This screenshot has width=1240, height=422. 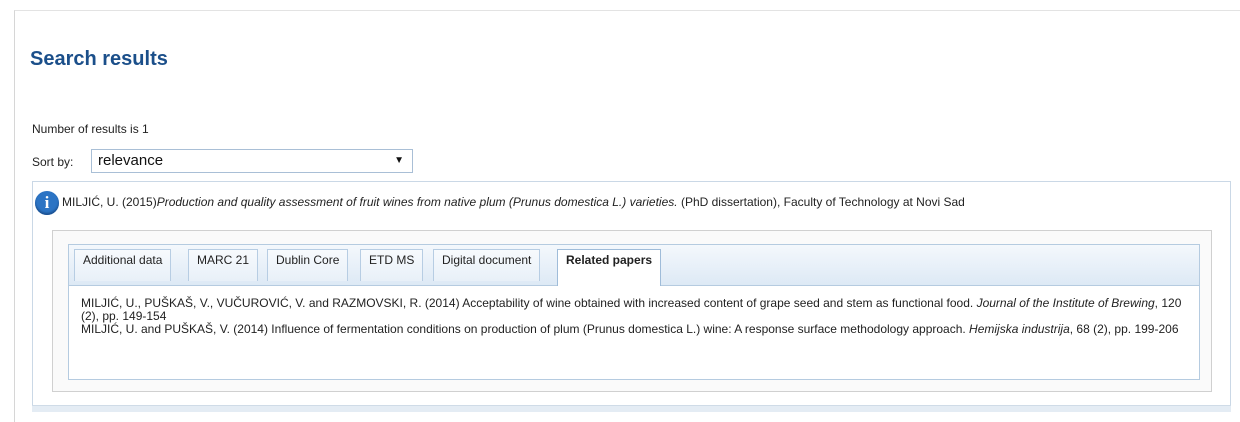 What do you see at coordinates (1065, 303) in the screenshot?
I see `related-paper-journal: Journal of the Institute of Brewing` at bounding box center [1065, 303].